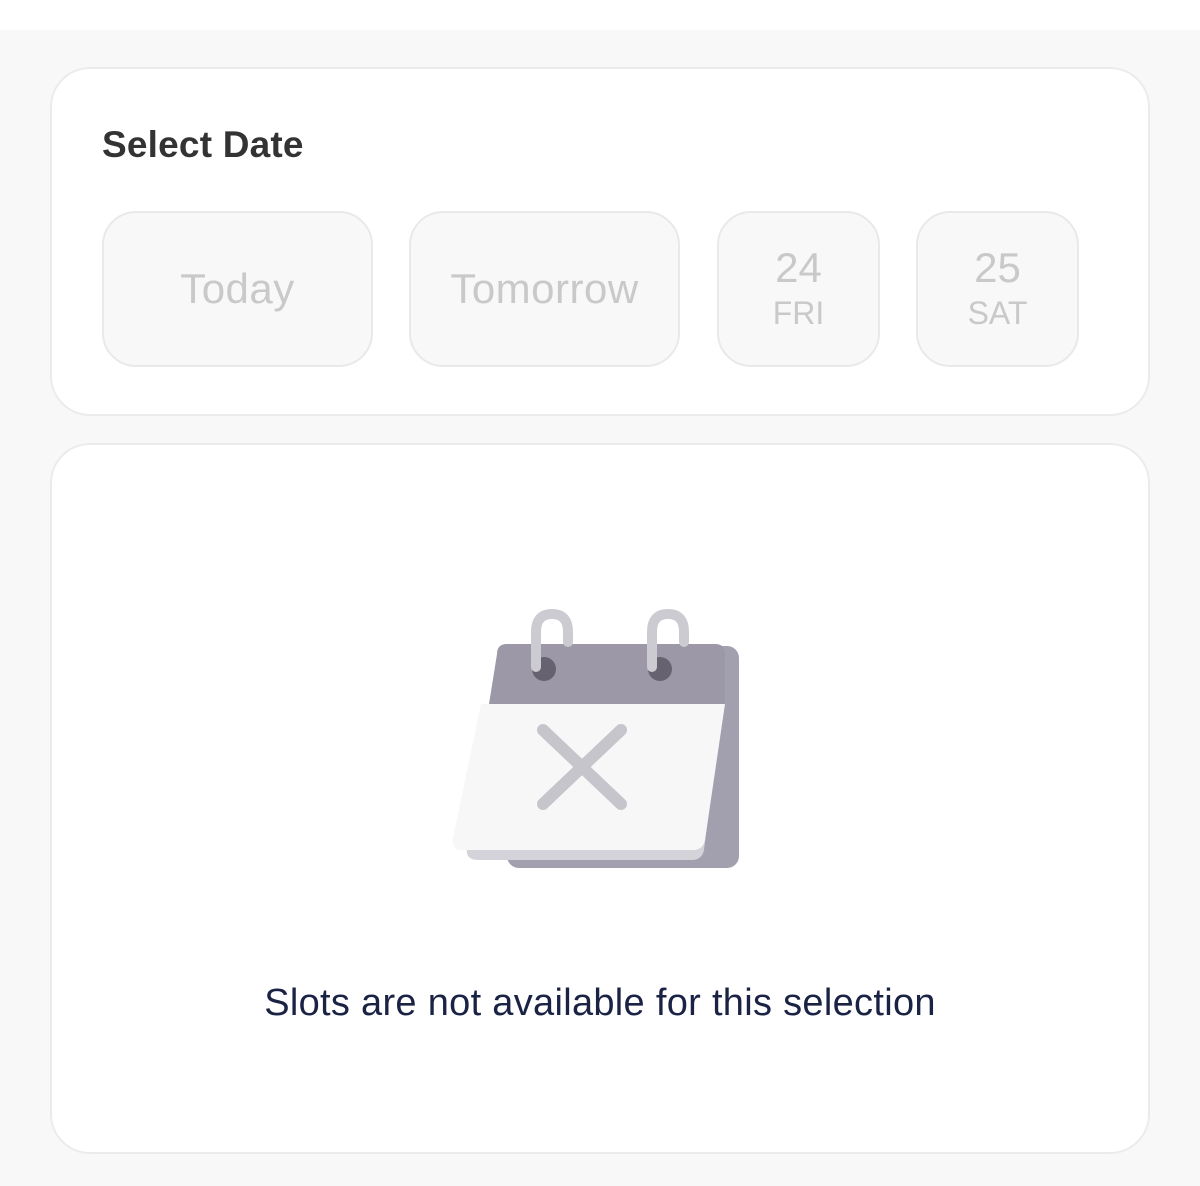 The image size is (1200, 1186). I want to click on date-chip-day-number: 24, so click(798, 267).